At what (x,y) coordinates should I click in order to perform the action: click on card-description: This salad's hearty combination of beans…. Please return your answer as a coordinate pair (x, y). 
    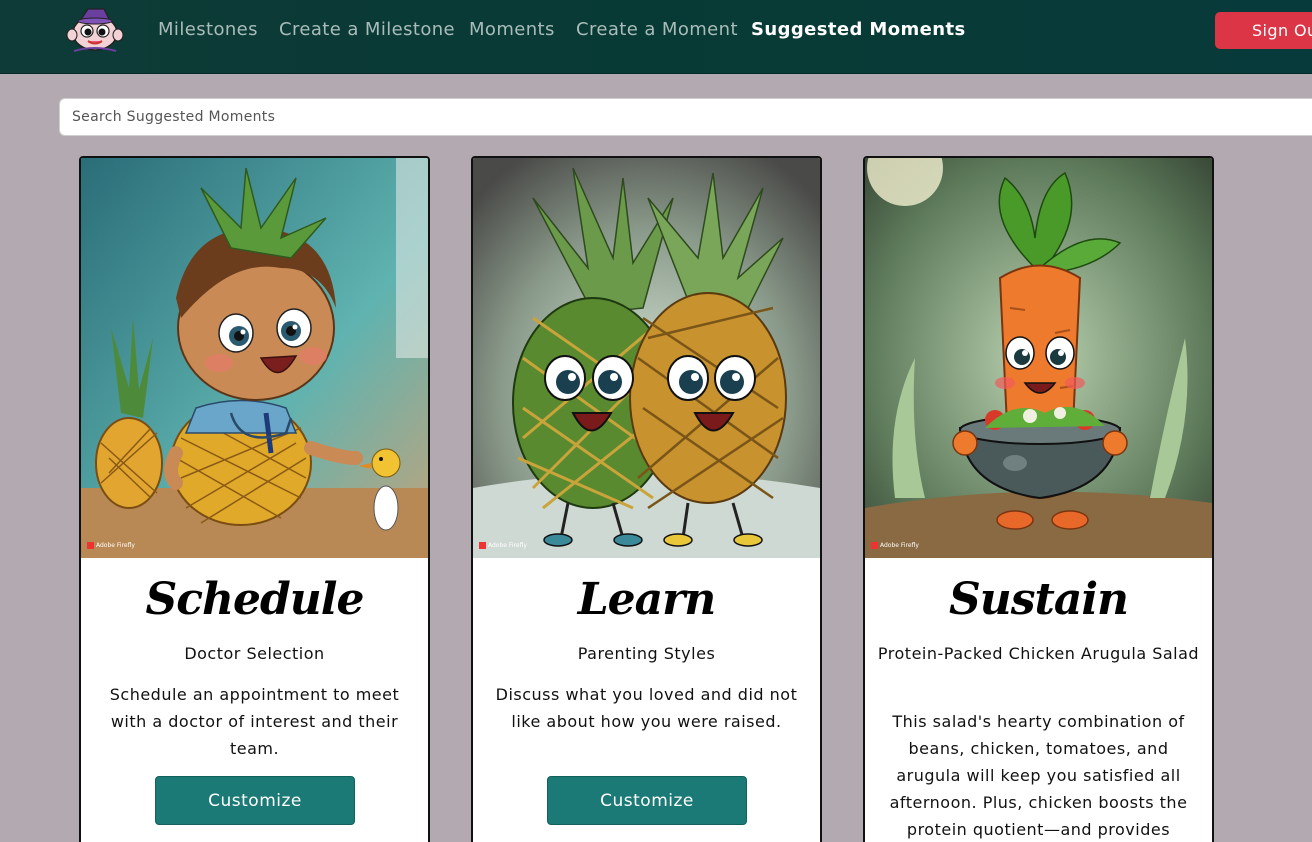
    Looking at the image, I should click on (1038, 775).